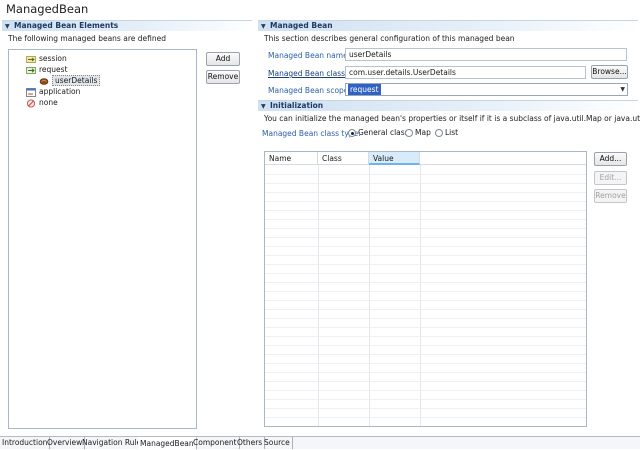 The height and width of the screenshot is (450, 640). I want to click on radio-general-class: General class, so click(378, 132).